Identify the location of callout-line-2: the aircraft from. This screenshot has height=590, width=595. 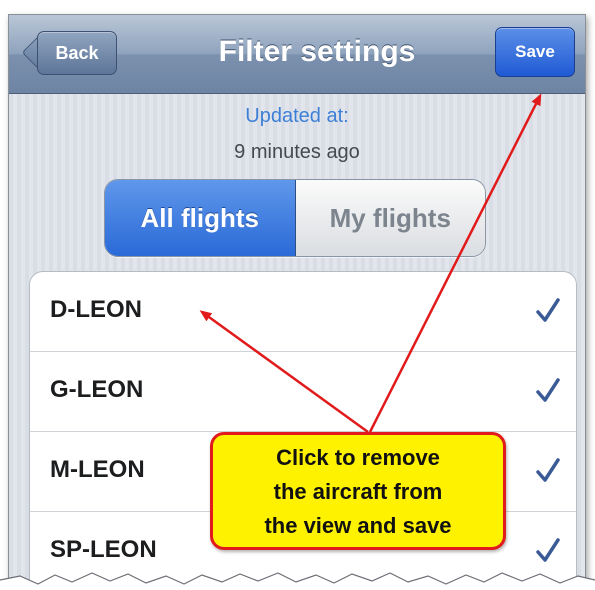
(358, 491).